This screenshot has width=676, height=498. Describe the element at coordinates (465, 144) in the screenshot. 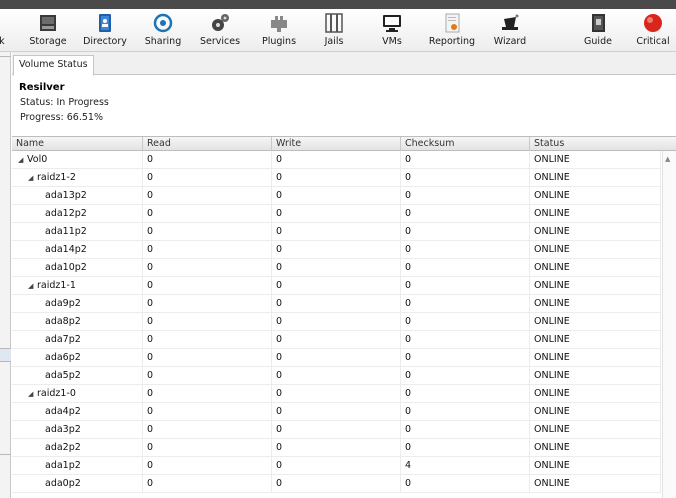

I see `column-header-checksum: Checksum` at that location.